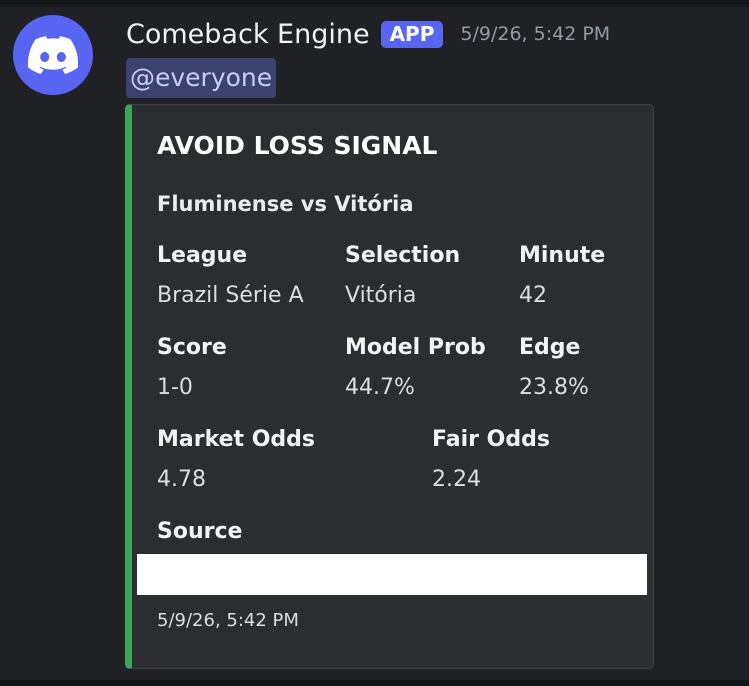 Image resolution: width=749 pixels, height=686 pixels. I want to click on author-avatar, so click(53, 55).